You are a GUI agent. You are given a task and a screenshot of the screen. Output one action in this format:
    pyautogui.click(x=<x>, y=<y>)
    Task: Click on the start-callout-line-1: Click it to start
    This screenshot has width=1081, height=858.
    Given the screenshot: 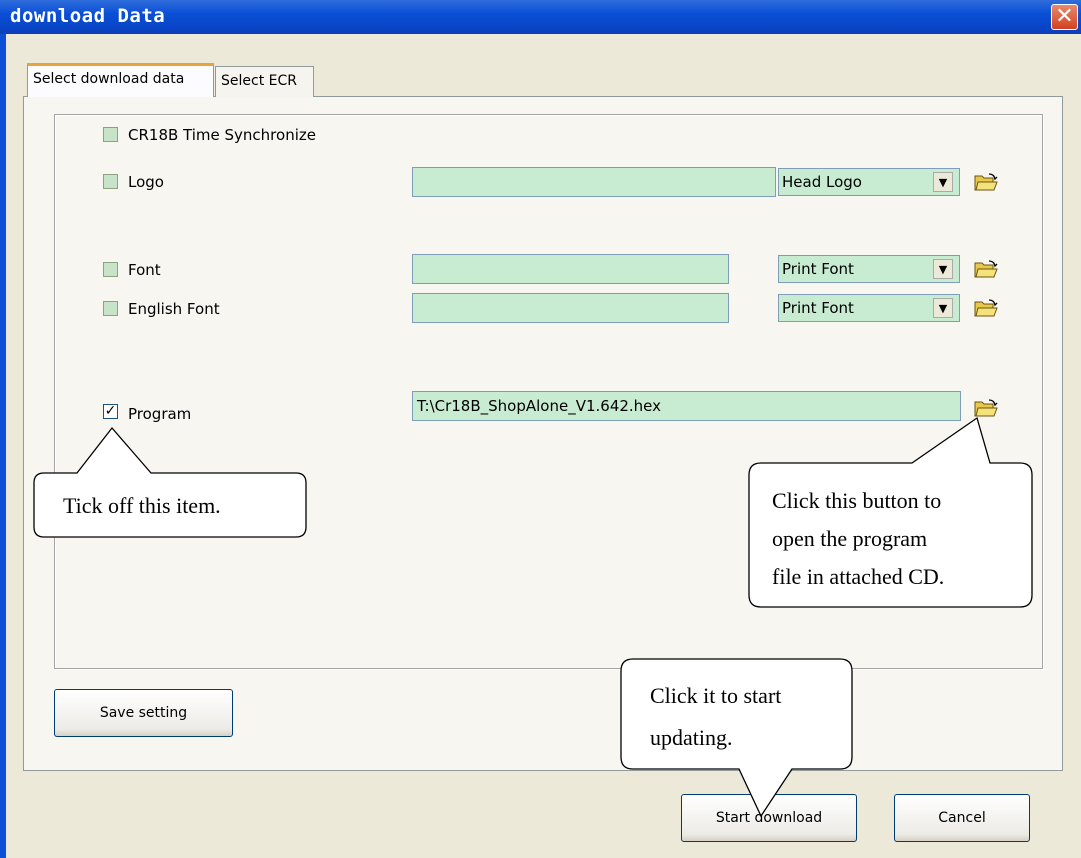 What is the action you would take?
    pyautogui.click(x=716, y=695)
    